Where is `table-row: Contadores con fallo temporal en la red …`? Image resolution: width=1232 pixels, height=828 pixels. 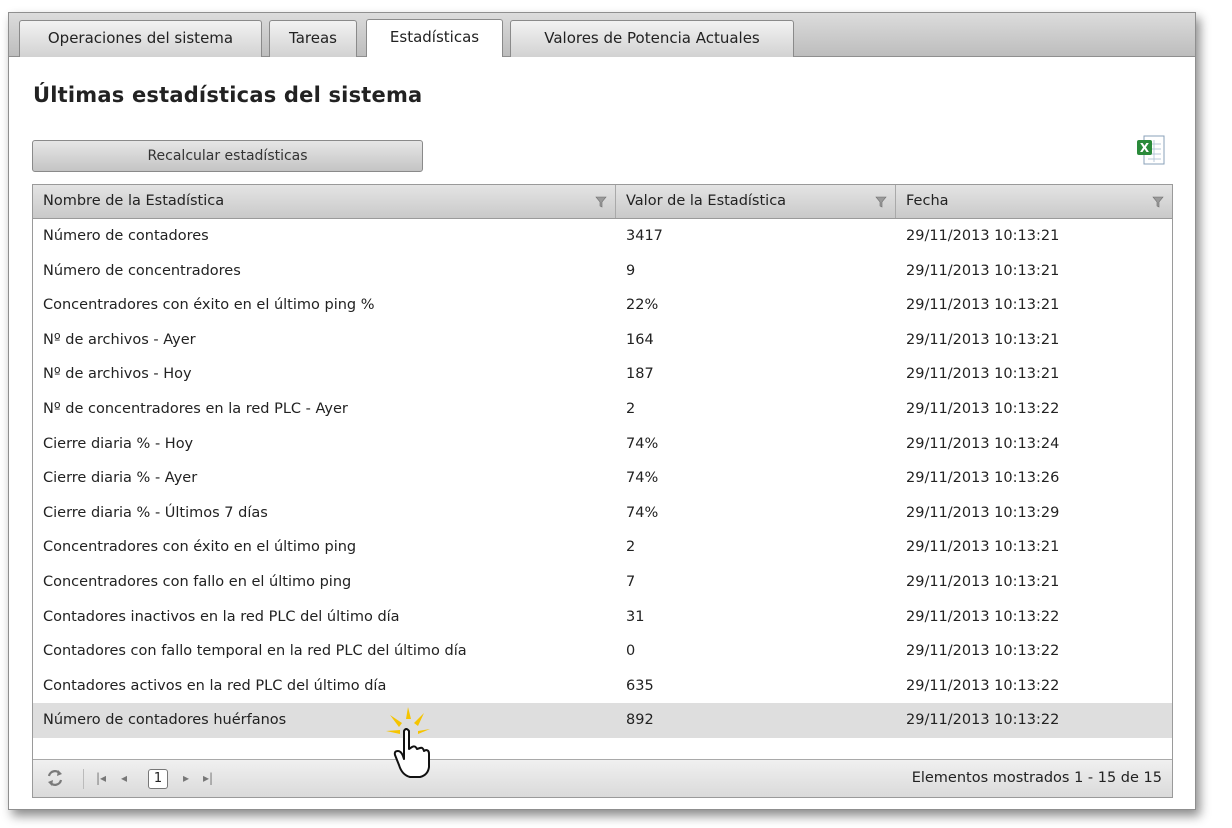
table-row: Contadores con fallo temporal en la red … is located at coordinates (602, 651).